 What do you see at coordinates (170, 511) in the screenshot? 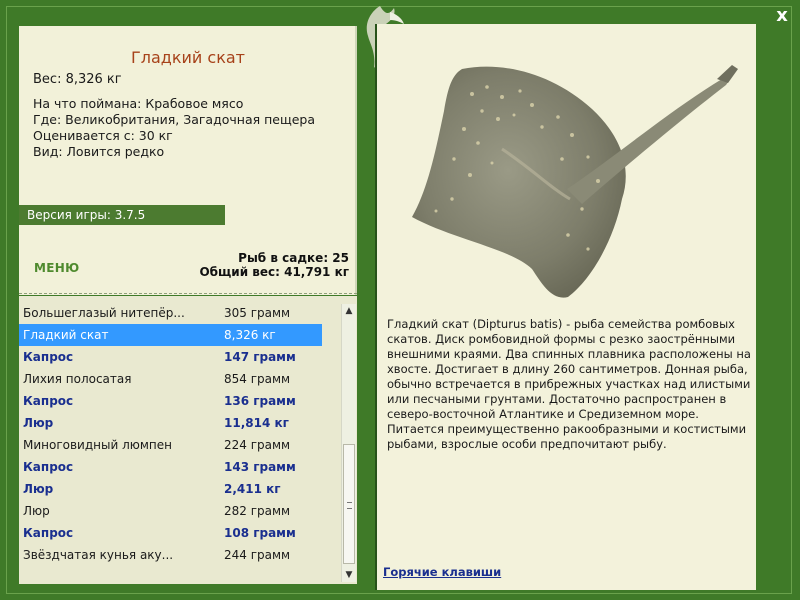
I see `list-item: Люр 282 грамм` at bounding box center [170, 511].